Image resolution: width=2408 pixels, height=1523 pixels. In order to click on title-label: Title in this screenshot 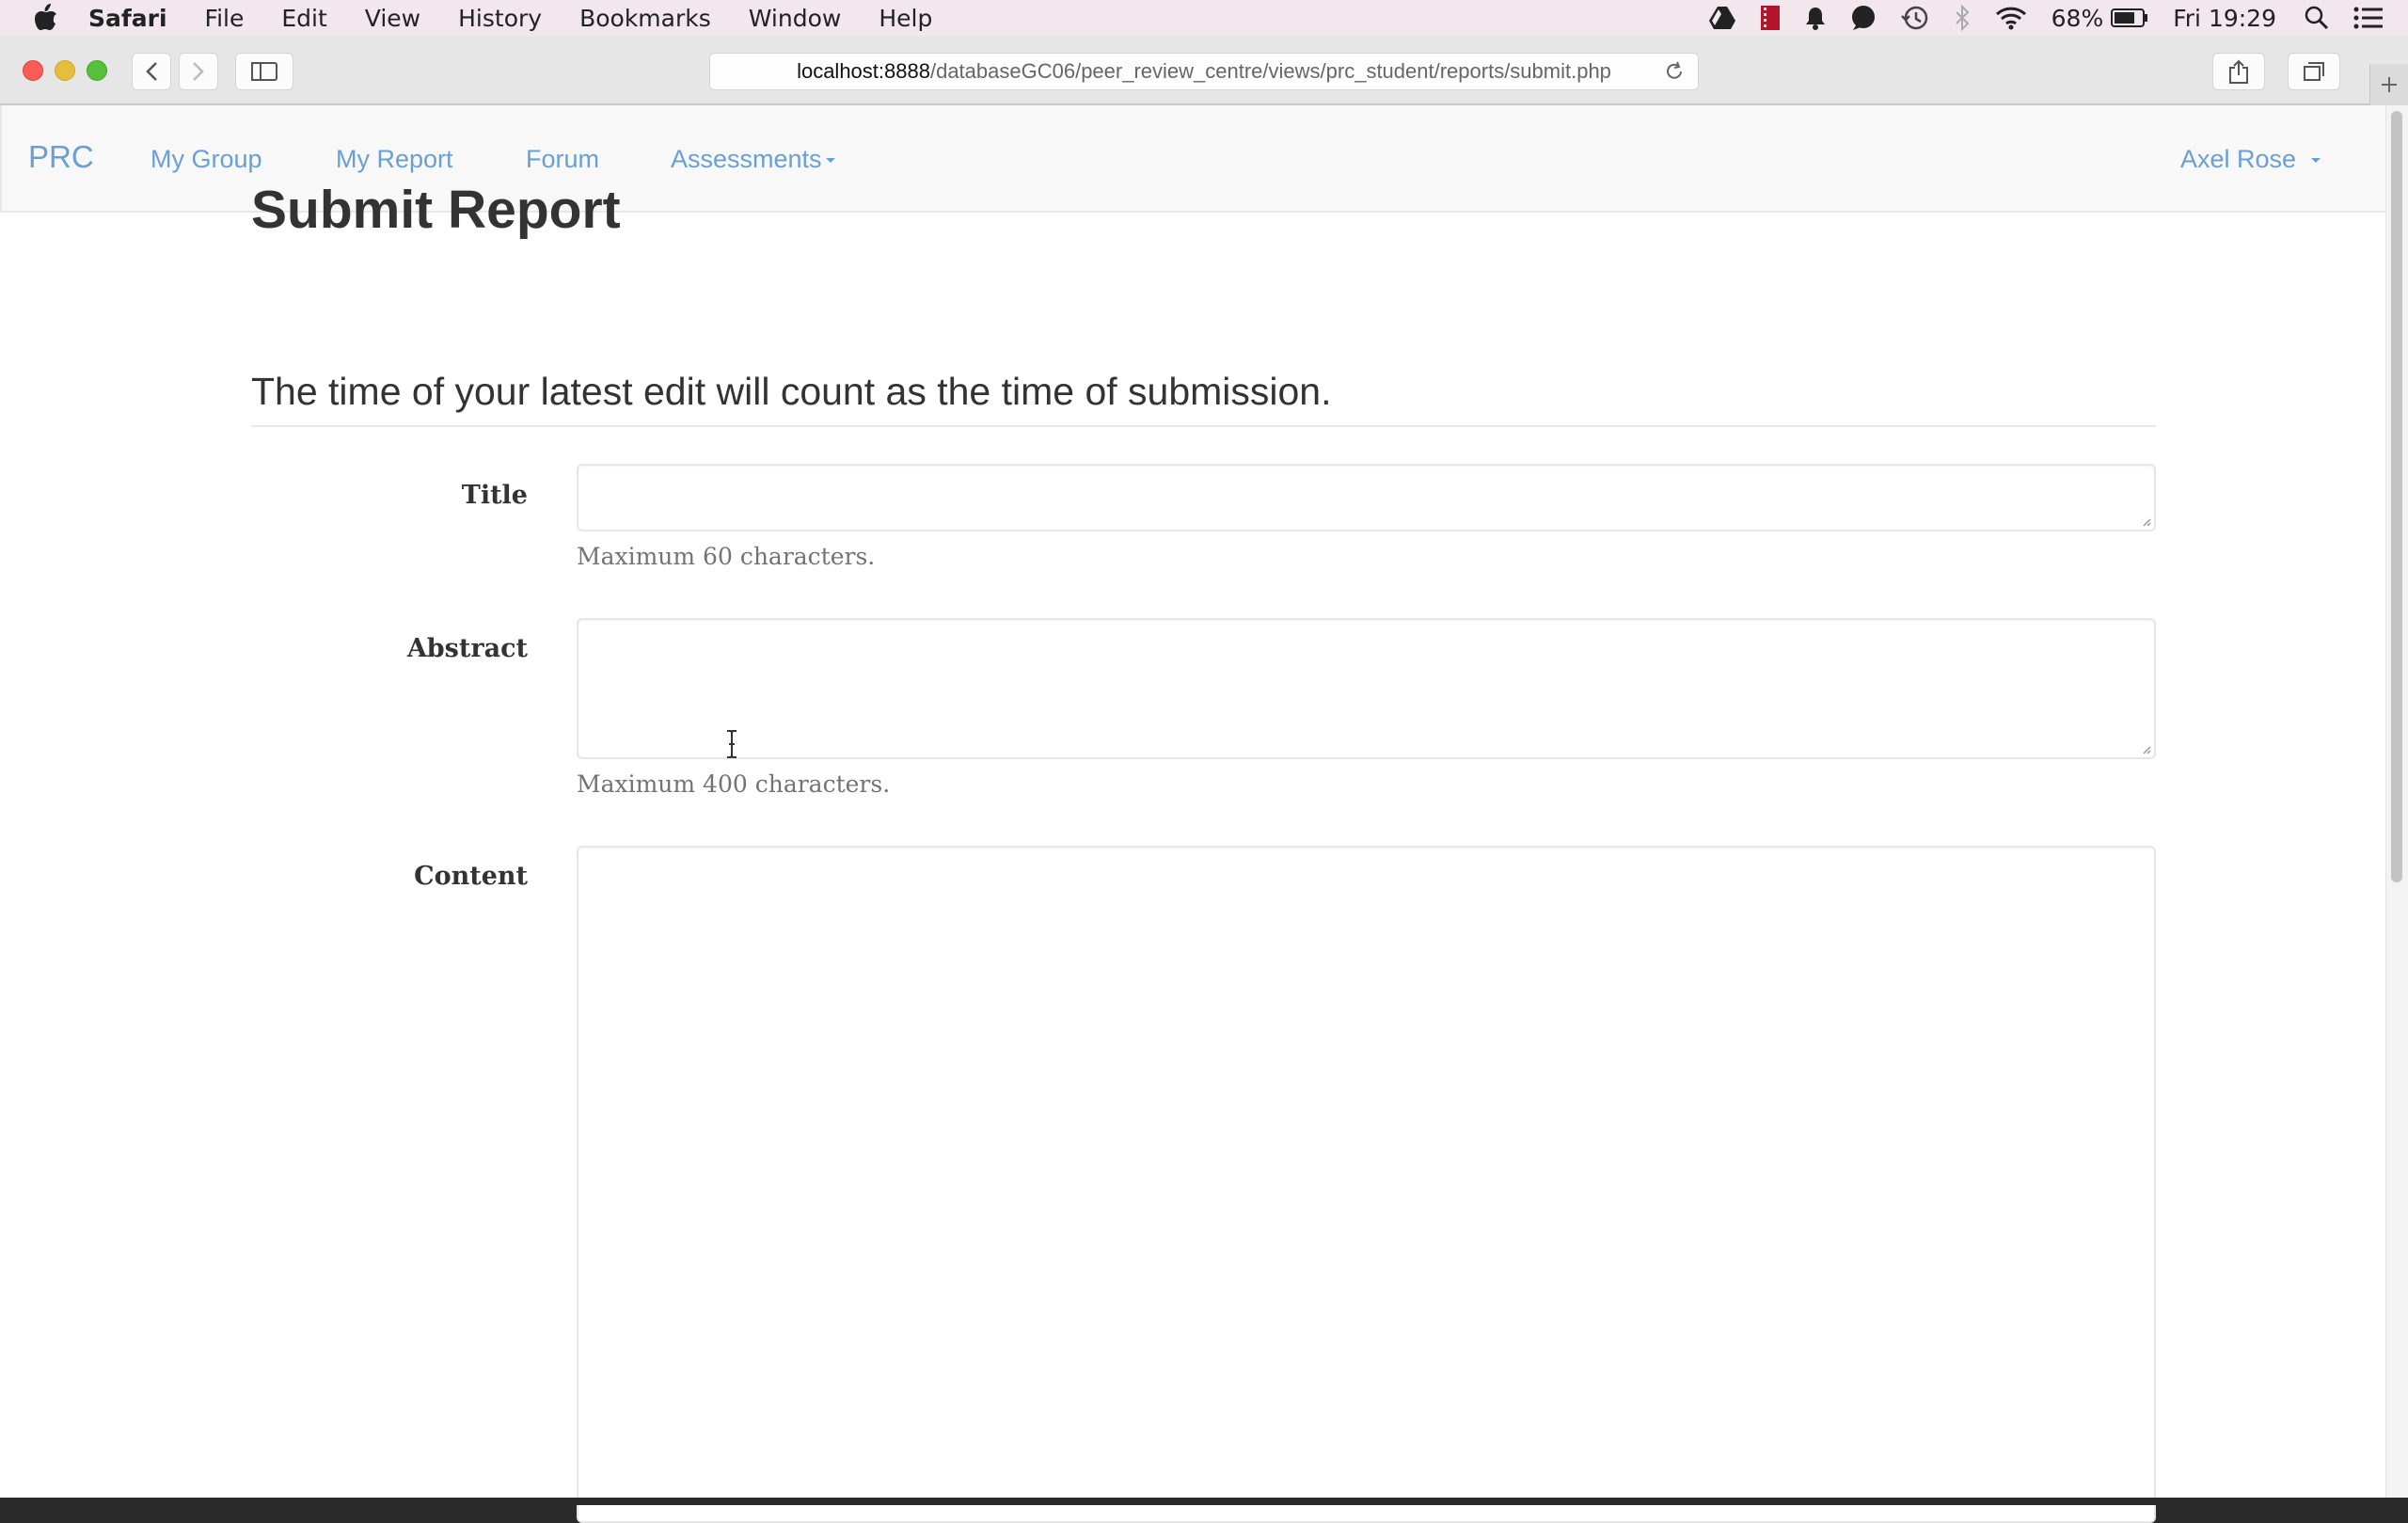, I will do `click(495, 495)`.